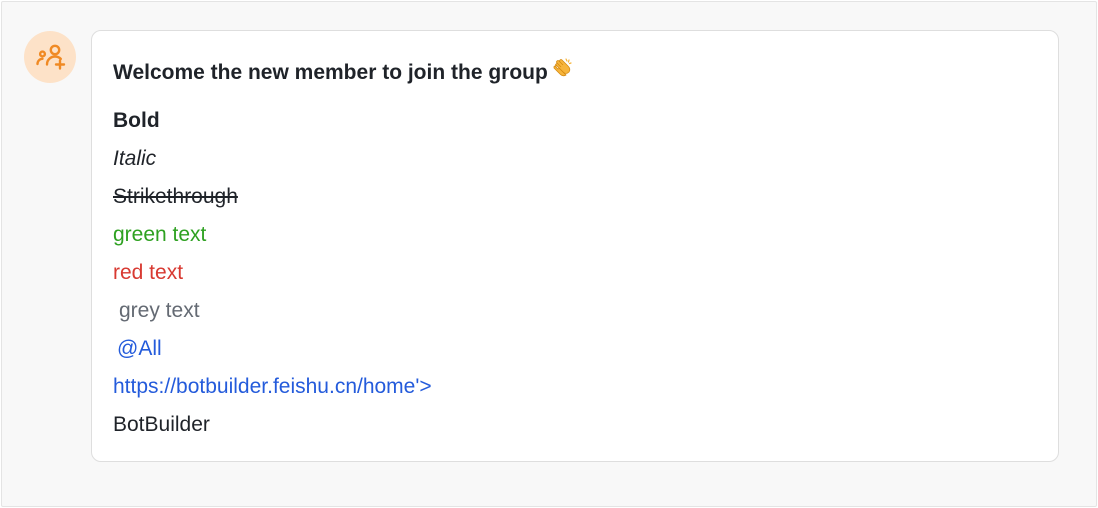 This screenshot has width=1098, height=508. Describe the element at coordinates (272, 387) in the screenshot. I see `botbuilder-link: https://botbuilder.feishu.cn/home'>` at that location.